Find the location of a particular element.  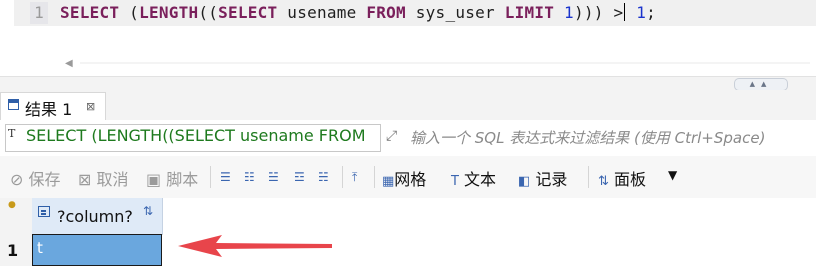

cell-value: t is located at coordinates (40, 248).